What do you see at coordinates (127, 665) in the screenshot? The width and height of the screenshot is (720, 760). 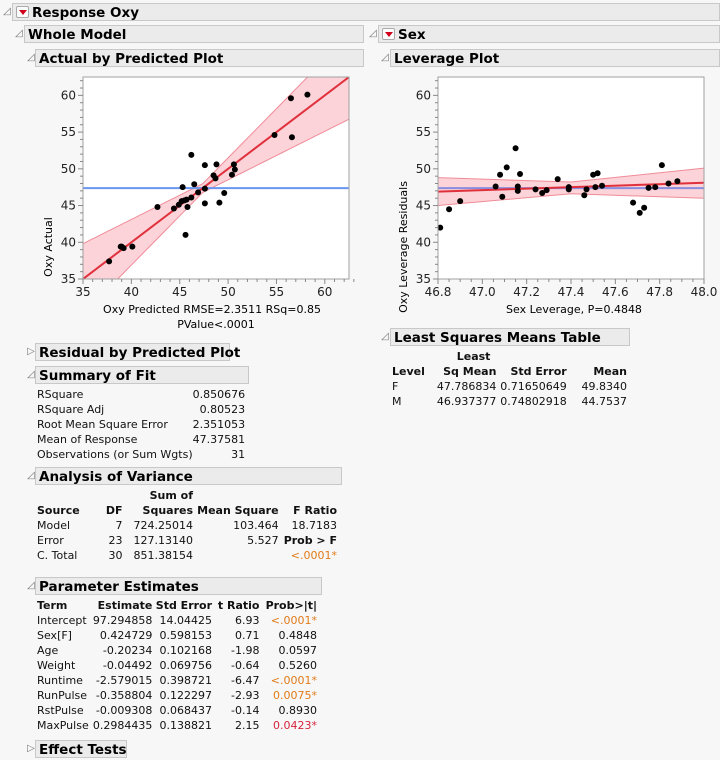 I see `estimate-cell: -0.04492` at bounding box center [127, 665].